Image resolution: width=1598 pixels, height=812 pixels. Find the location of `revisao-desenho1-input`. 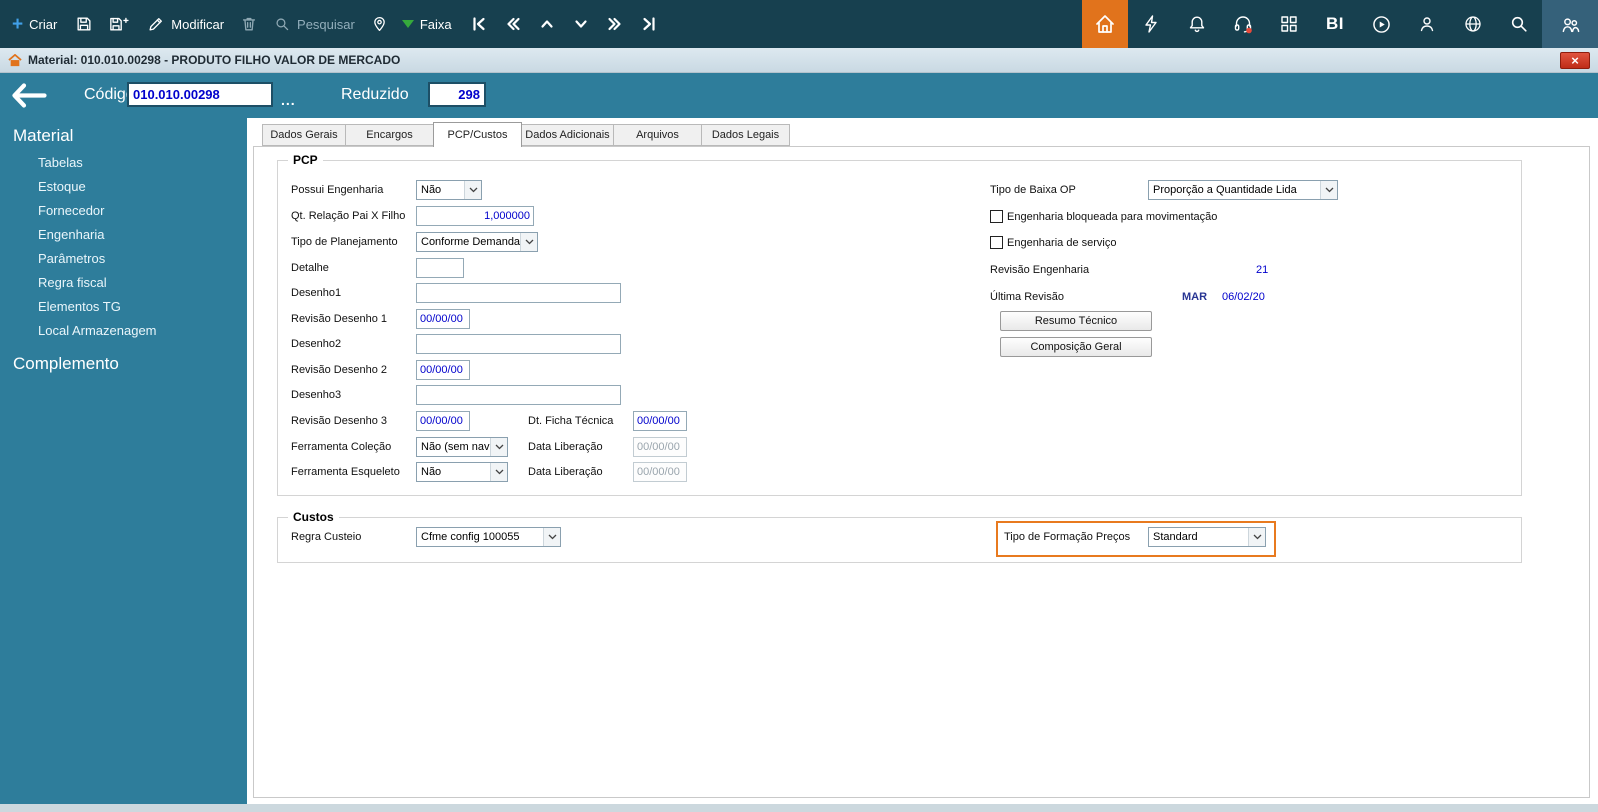

revisao-desenho1-input is located at coordinates (443, 319).